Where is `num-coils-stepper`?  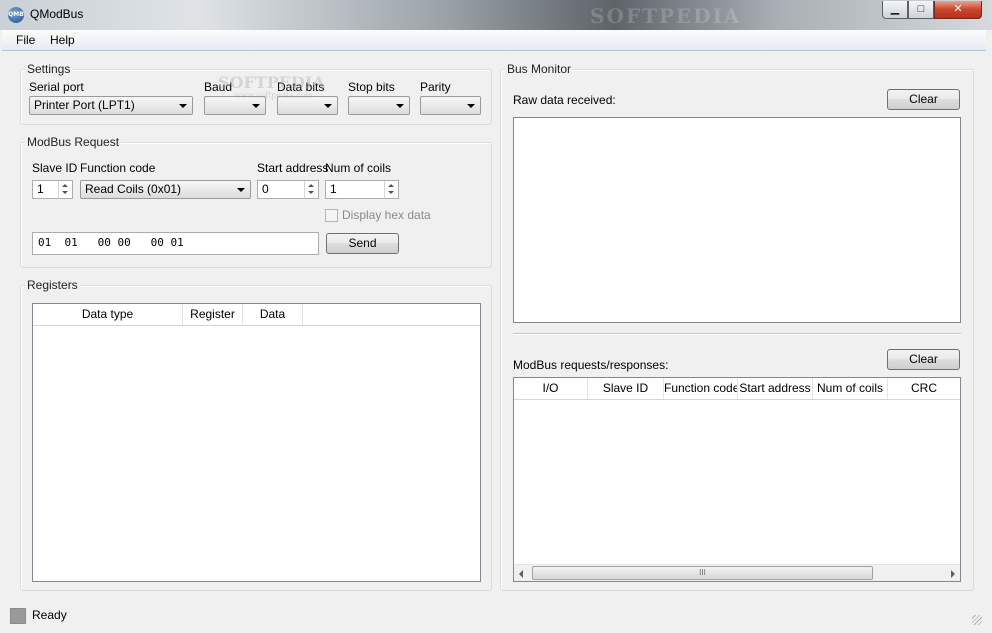 num-coils-stepper is located at coordinates (391, 189).